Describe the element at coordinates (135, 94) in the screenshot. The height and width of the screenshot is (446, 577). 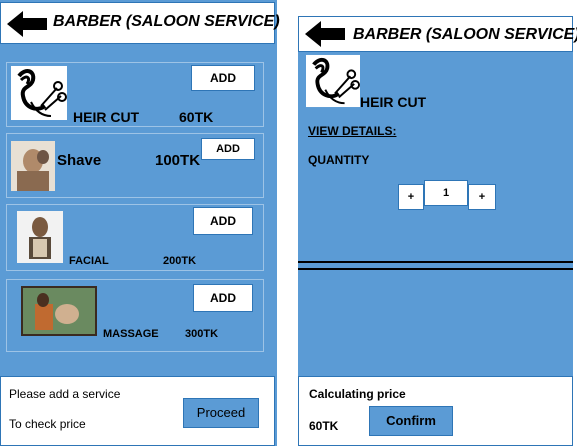
I see `service-card-haircut: HEIR CUT 60TK ADD` at that location.